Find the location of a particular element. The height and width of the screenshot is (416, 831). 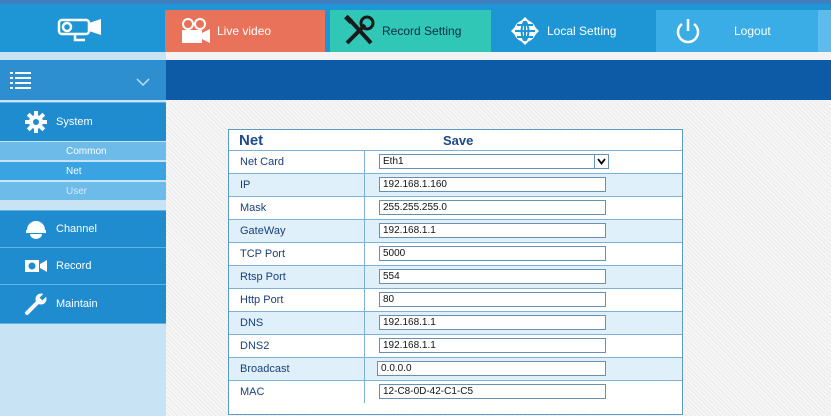

row-broadcast: Broadcast 0.0.0.0 is located at coordinates (455, 368).